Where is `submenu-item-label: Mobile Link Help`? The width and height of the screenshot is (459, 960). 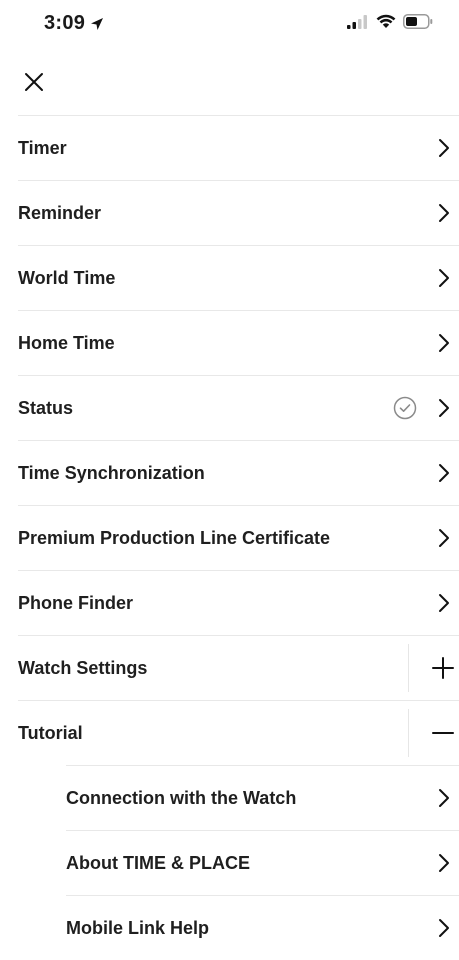 submenu-item-label: Mobile Link Help is located at coordinates (138, 927).